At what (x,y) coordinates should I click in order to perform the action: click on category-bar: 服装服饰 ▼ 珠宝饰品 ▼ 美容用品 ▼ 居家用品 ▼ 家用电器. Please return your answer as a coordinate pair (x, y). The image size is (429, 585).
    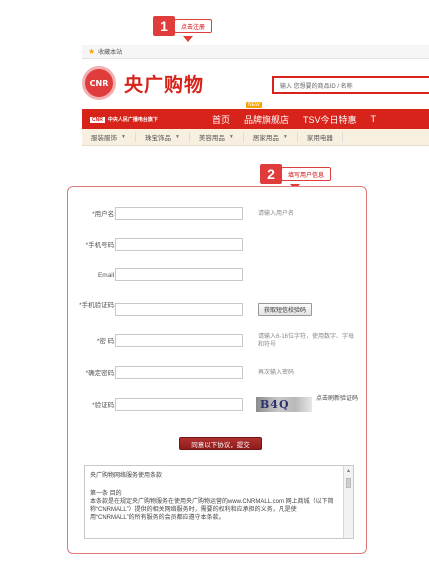
    Looking at the image, I should click on (255, 137).